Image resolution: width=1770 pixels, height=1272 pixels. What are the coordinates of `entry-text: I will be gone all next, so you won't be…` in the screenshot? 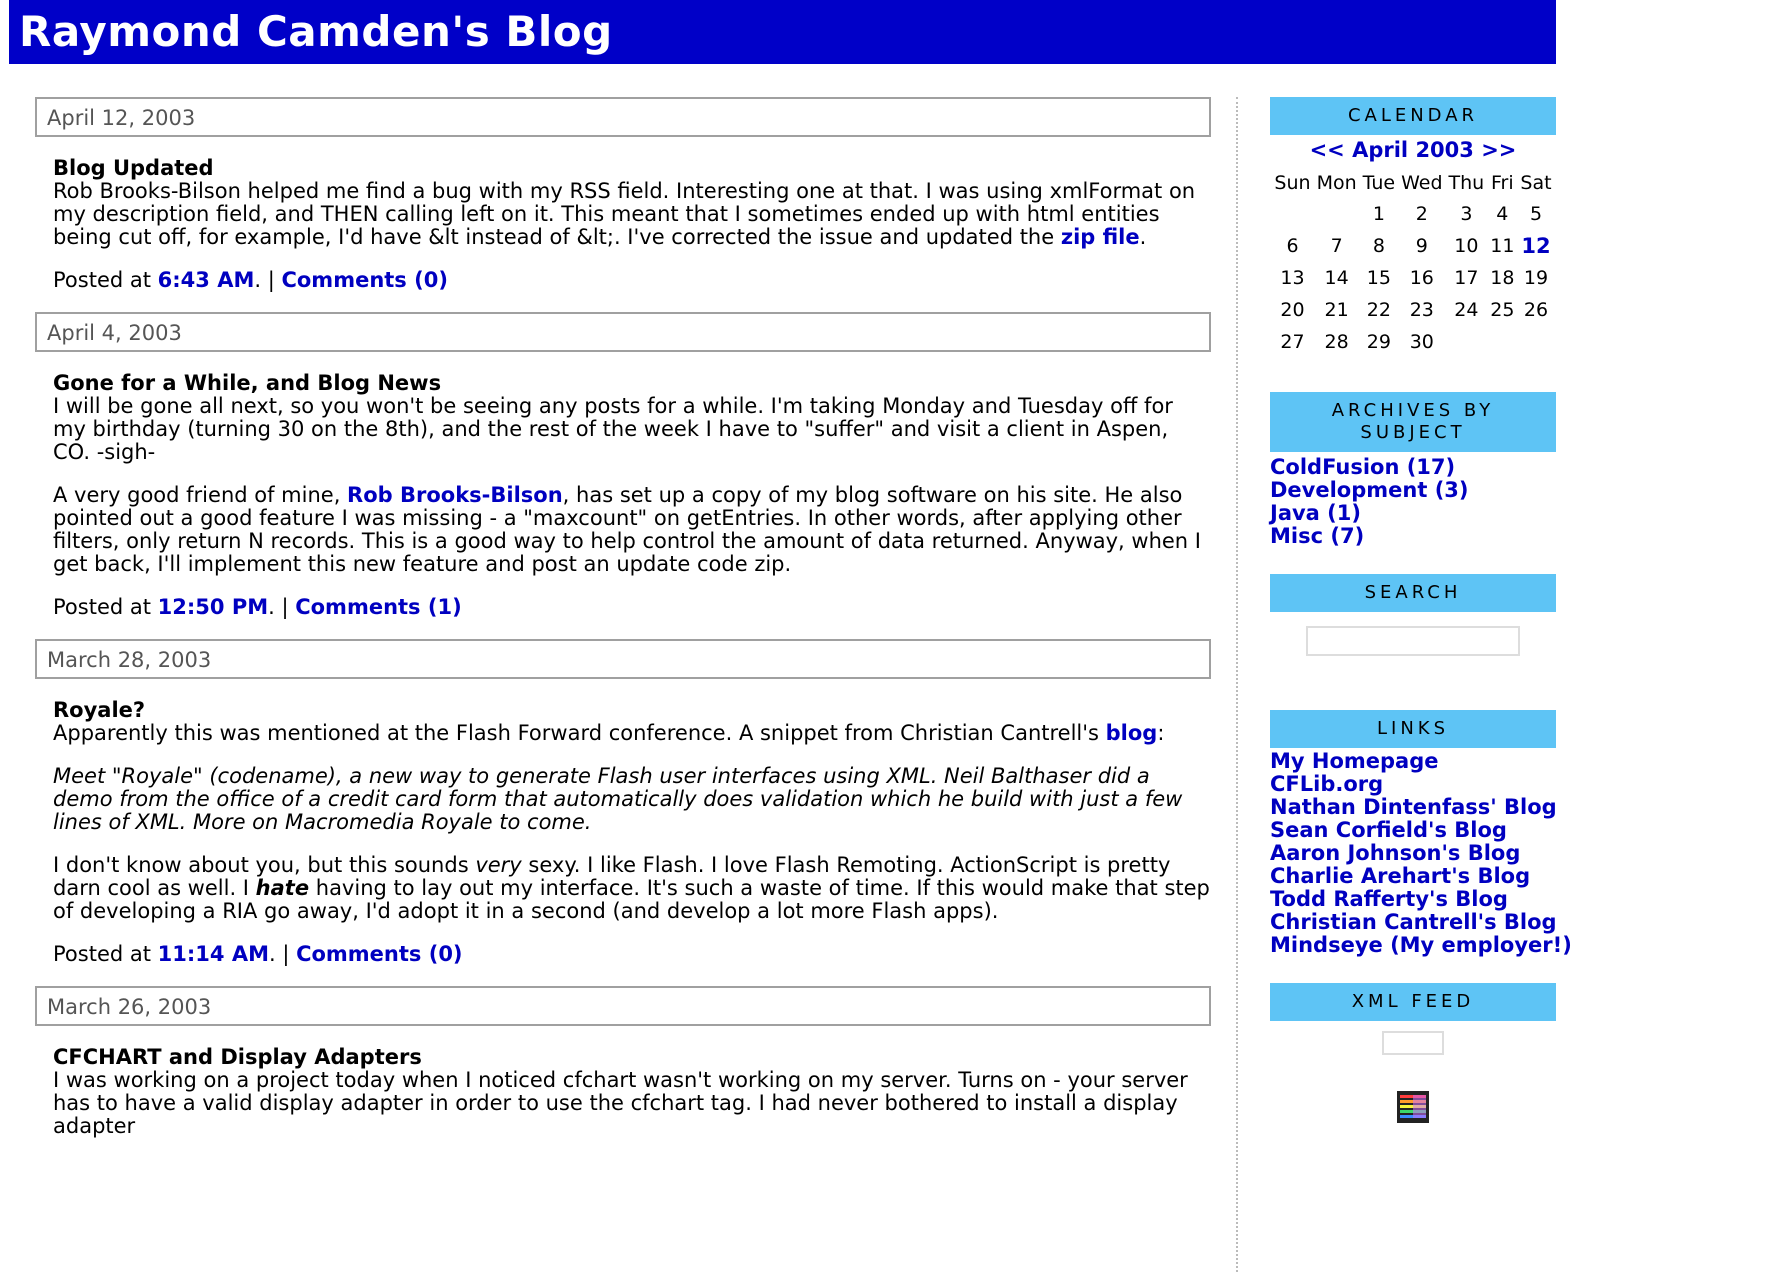 It's located at (613, 429).